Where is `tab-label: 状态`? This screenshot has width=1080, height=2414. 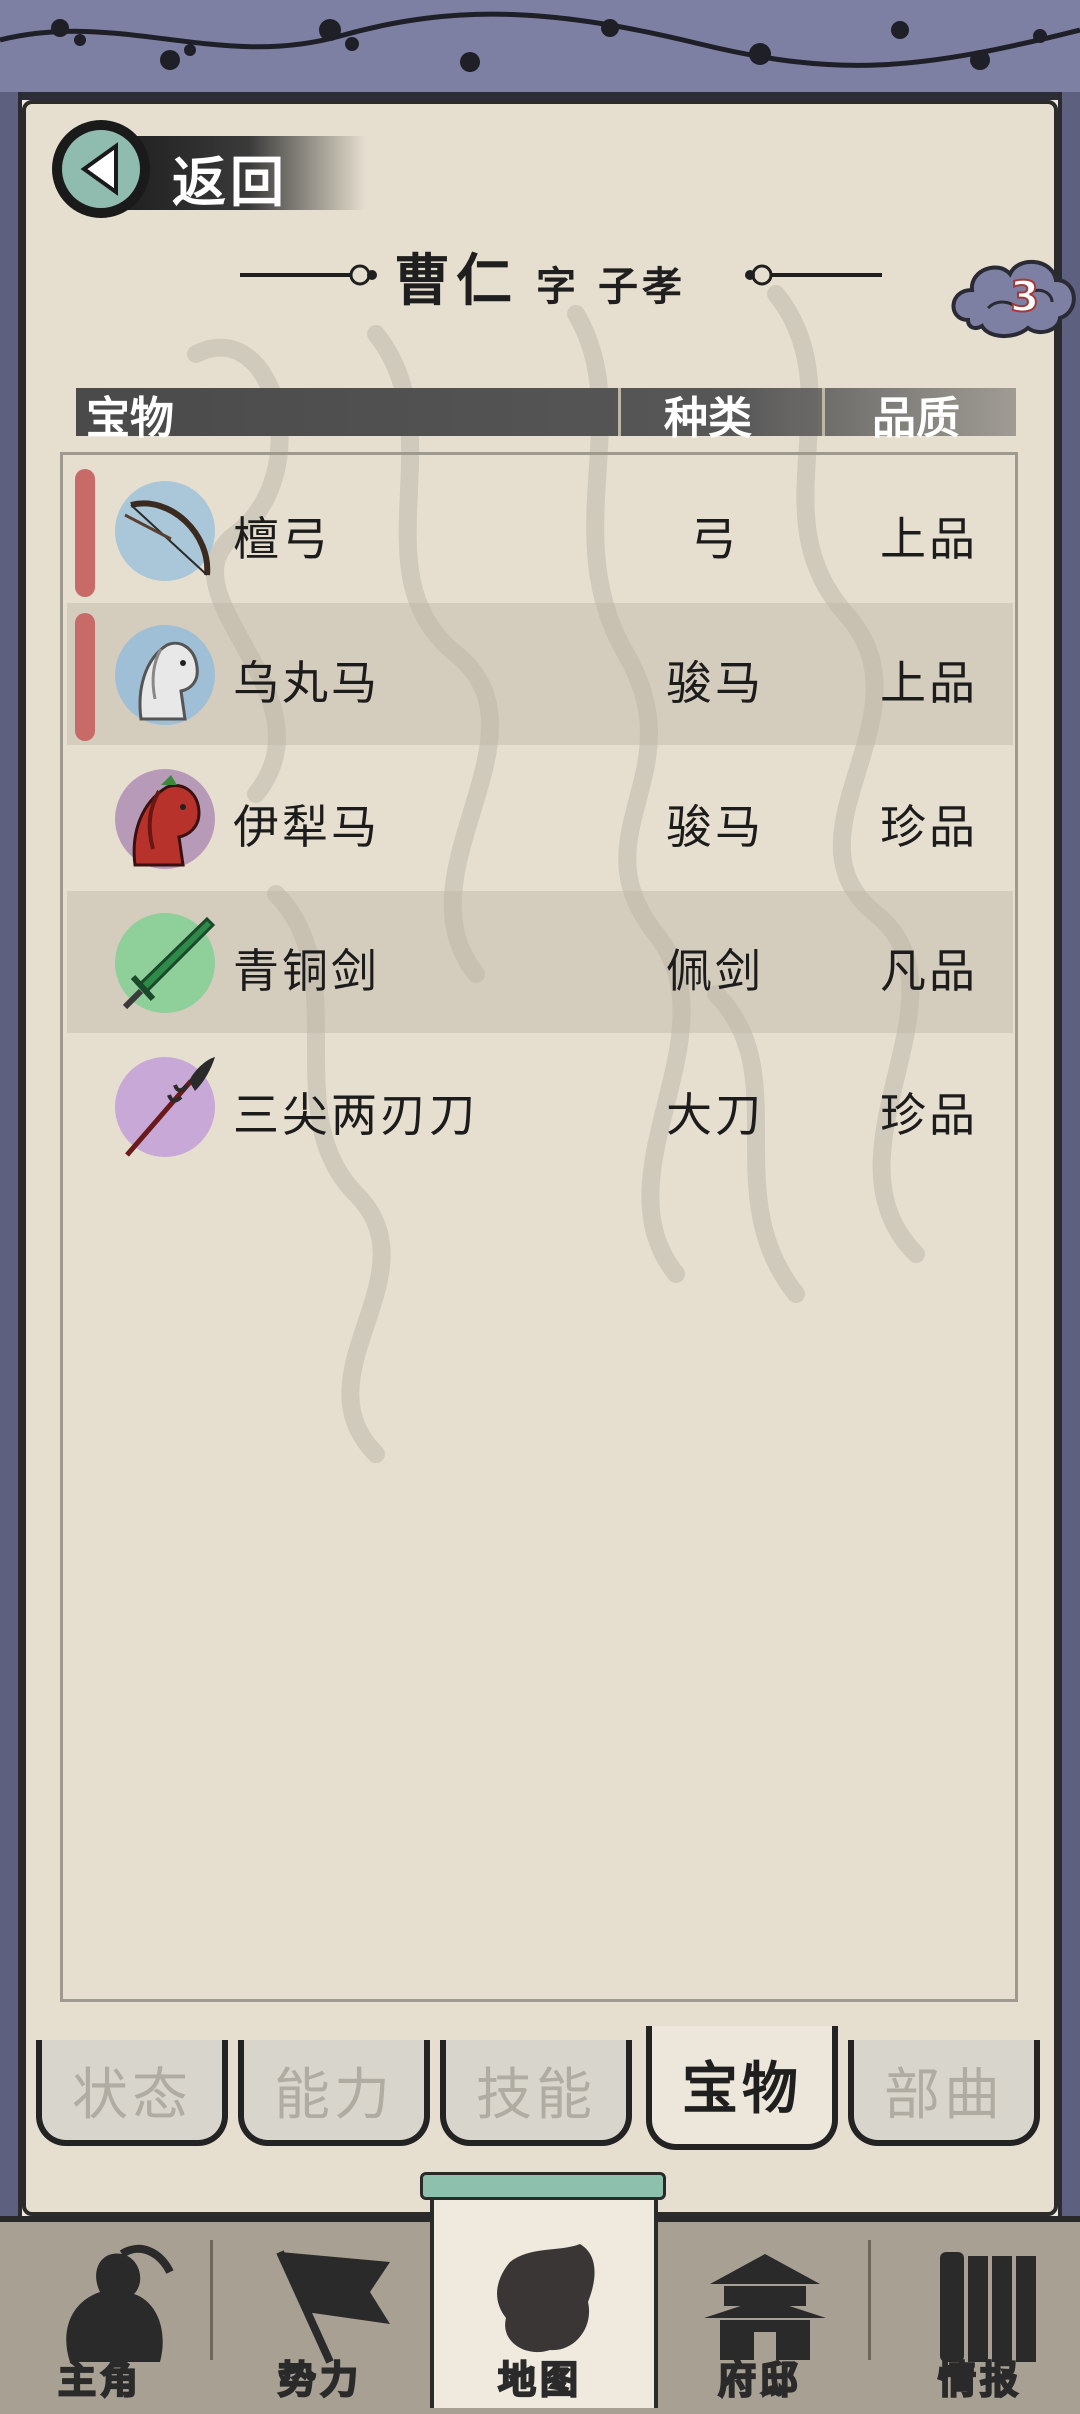
tab-label: 状态 is located at coordinates (132, 2095).